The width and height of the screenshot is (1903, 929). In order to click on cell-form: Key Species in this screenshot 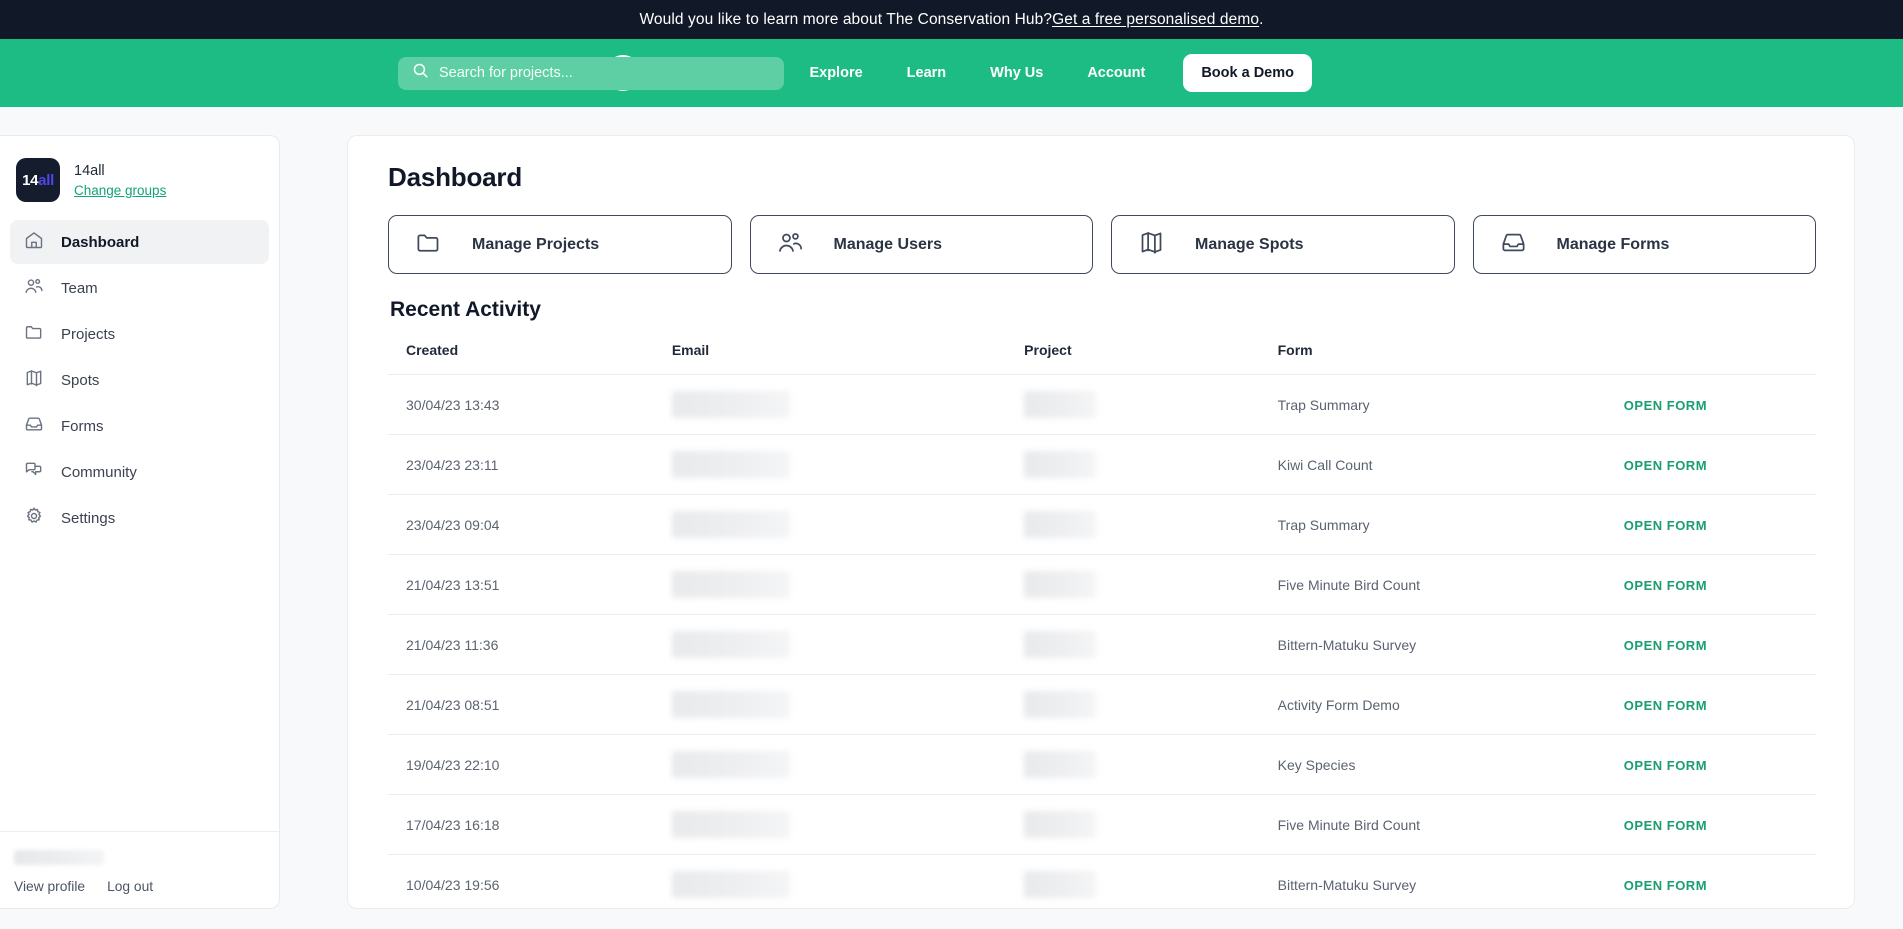, I will do `click(1432, 764)`.